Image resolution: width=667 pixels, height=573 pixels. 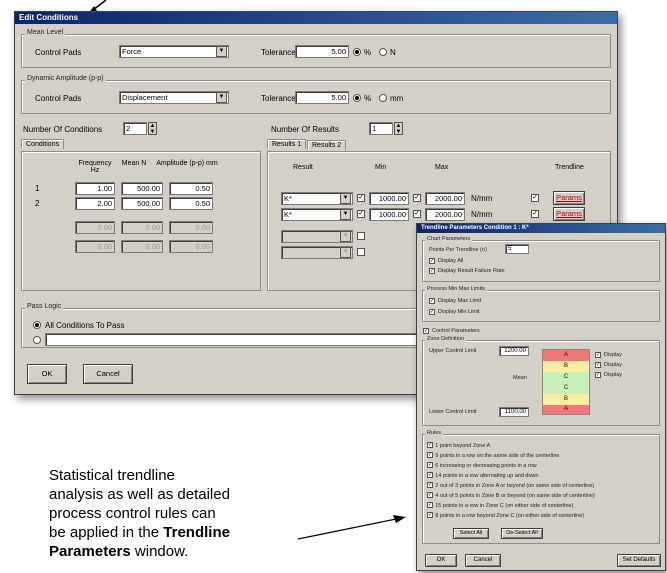 I want to click on mean-unit-abs: N, so click(x=393, y=52).